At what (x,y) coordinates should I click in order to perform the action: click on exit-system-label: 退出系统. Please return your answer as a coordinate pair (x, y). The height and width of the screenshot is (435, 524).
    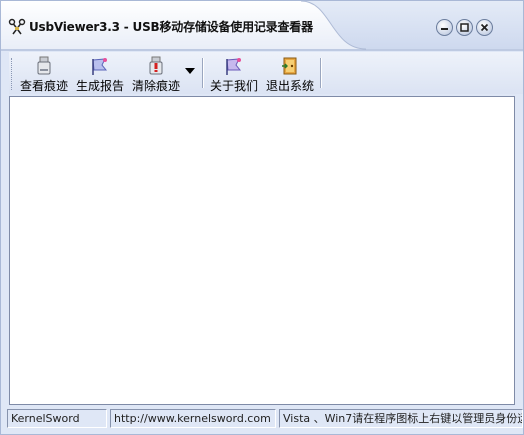
    Looking at the image, I should click on (289, 86).